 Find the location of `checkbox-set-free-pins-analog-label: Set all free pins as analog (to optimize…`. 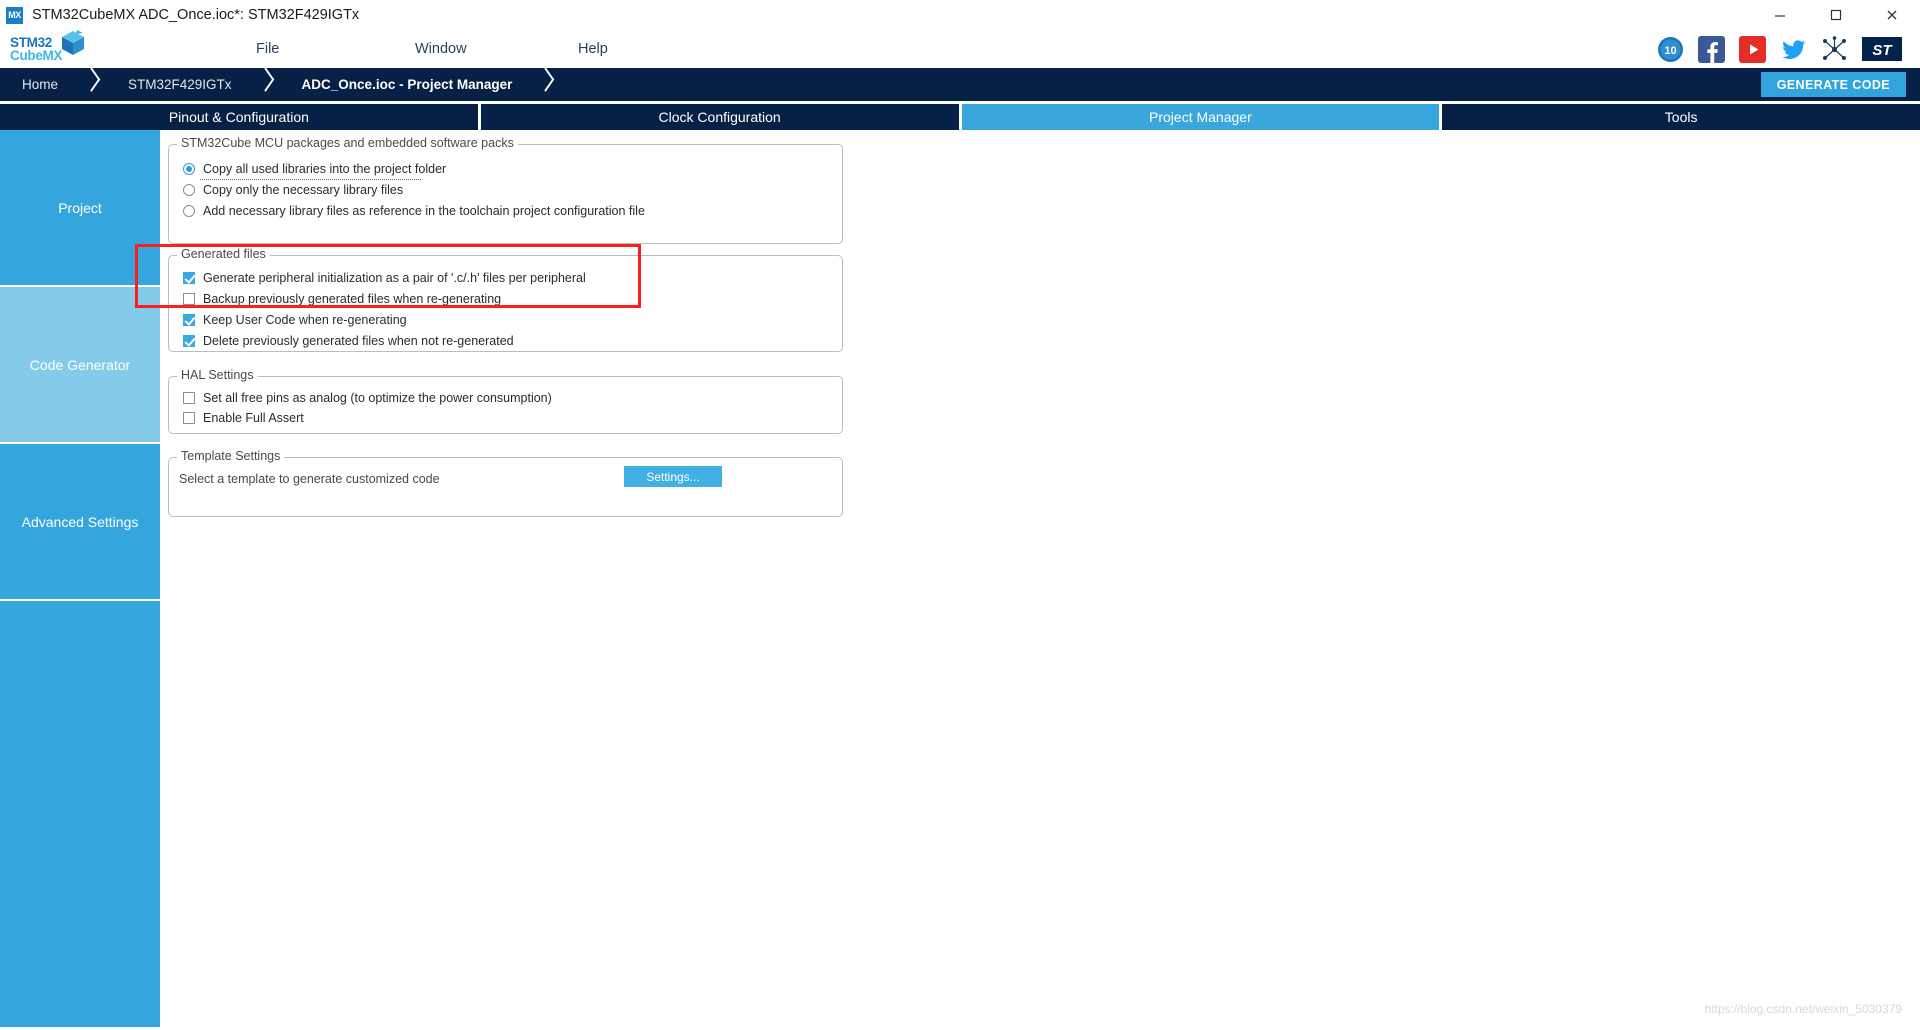

checkbox-set-free-pins-analog-label: Set all free pins as analog (to optimize… is located at coordinates (377, 398).